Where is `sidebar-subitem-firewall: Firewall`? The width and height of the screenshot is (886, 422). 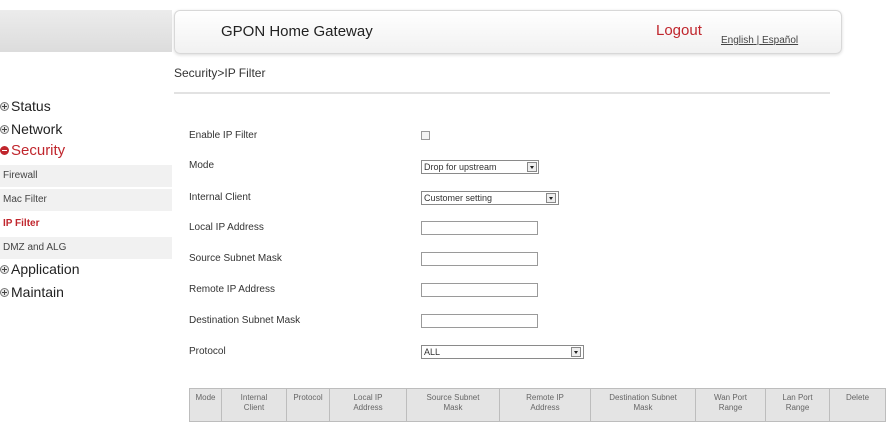
sidebar-subitem-firewall: Firewall is located at coordinates (86, 176).